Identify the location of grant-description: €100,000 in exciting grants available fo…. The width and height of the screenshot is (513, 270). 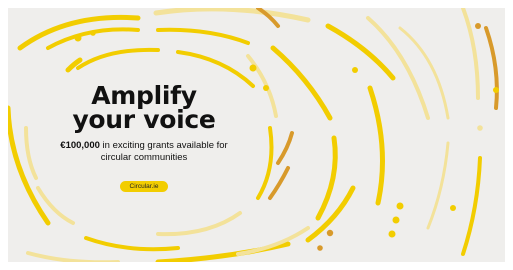
(144, 151).